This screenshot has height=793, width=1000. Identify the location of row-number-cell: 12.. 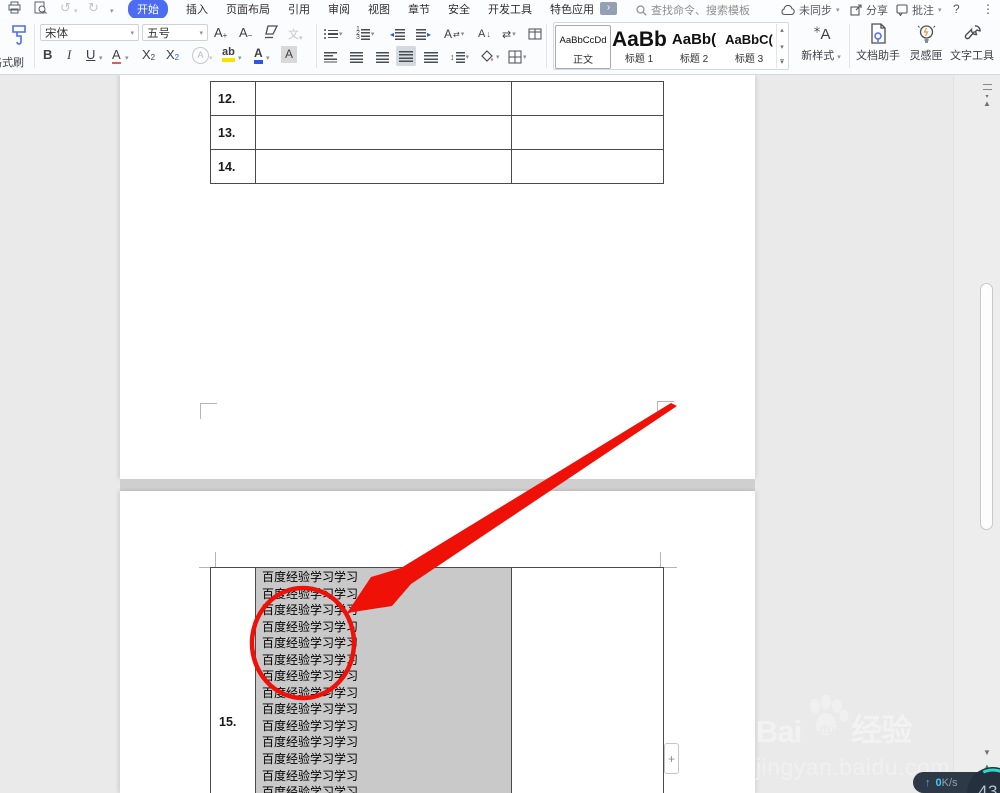
(233, 98).